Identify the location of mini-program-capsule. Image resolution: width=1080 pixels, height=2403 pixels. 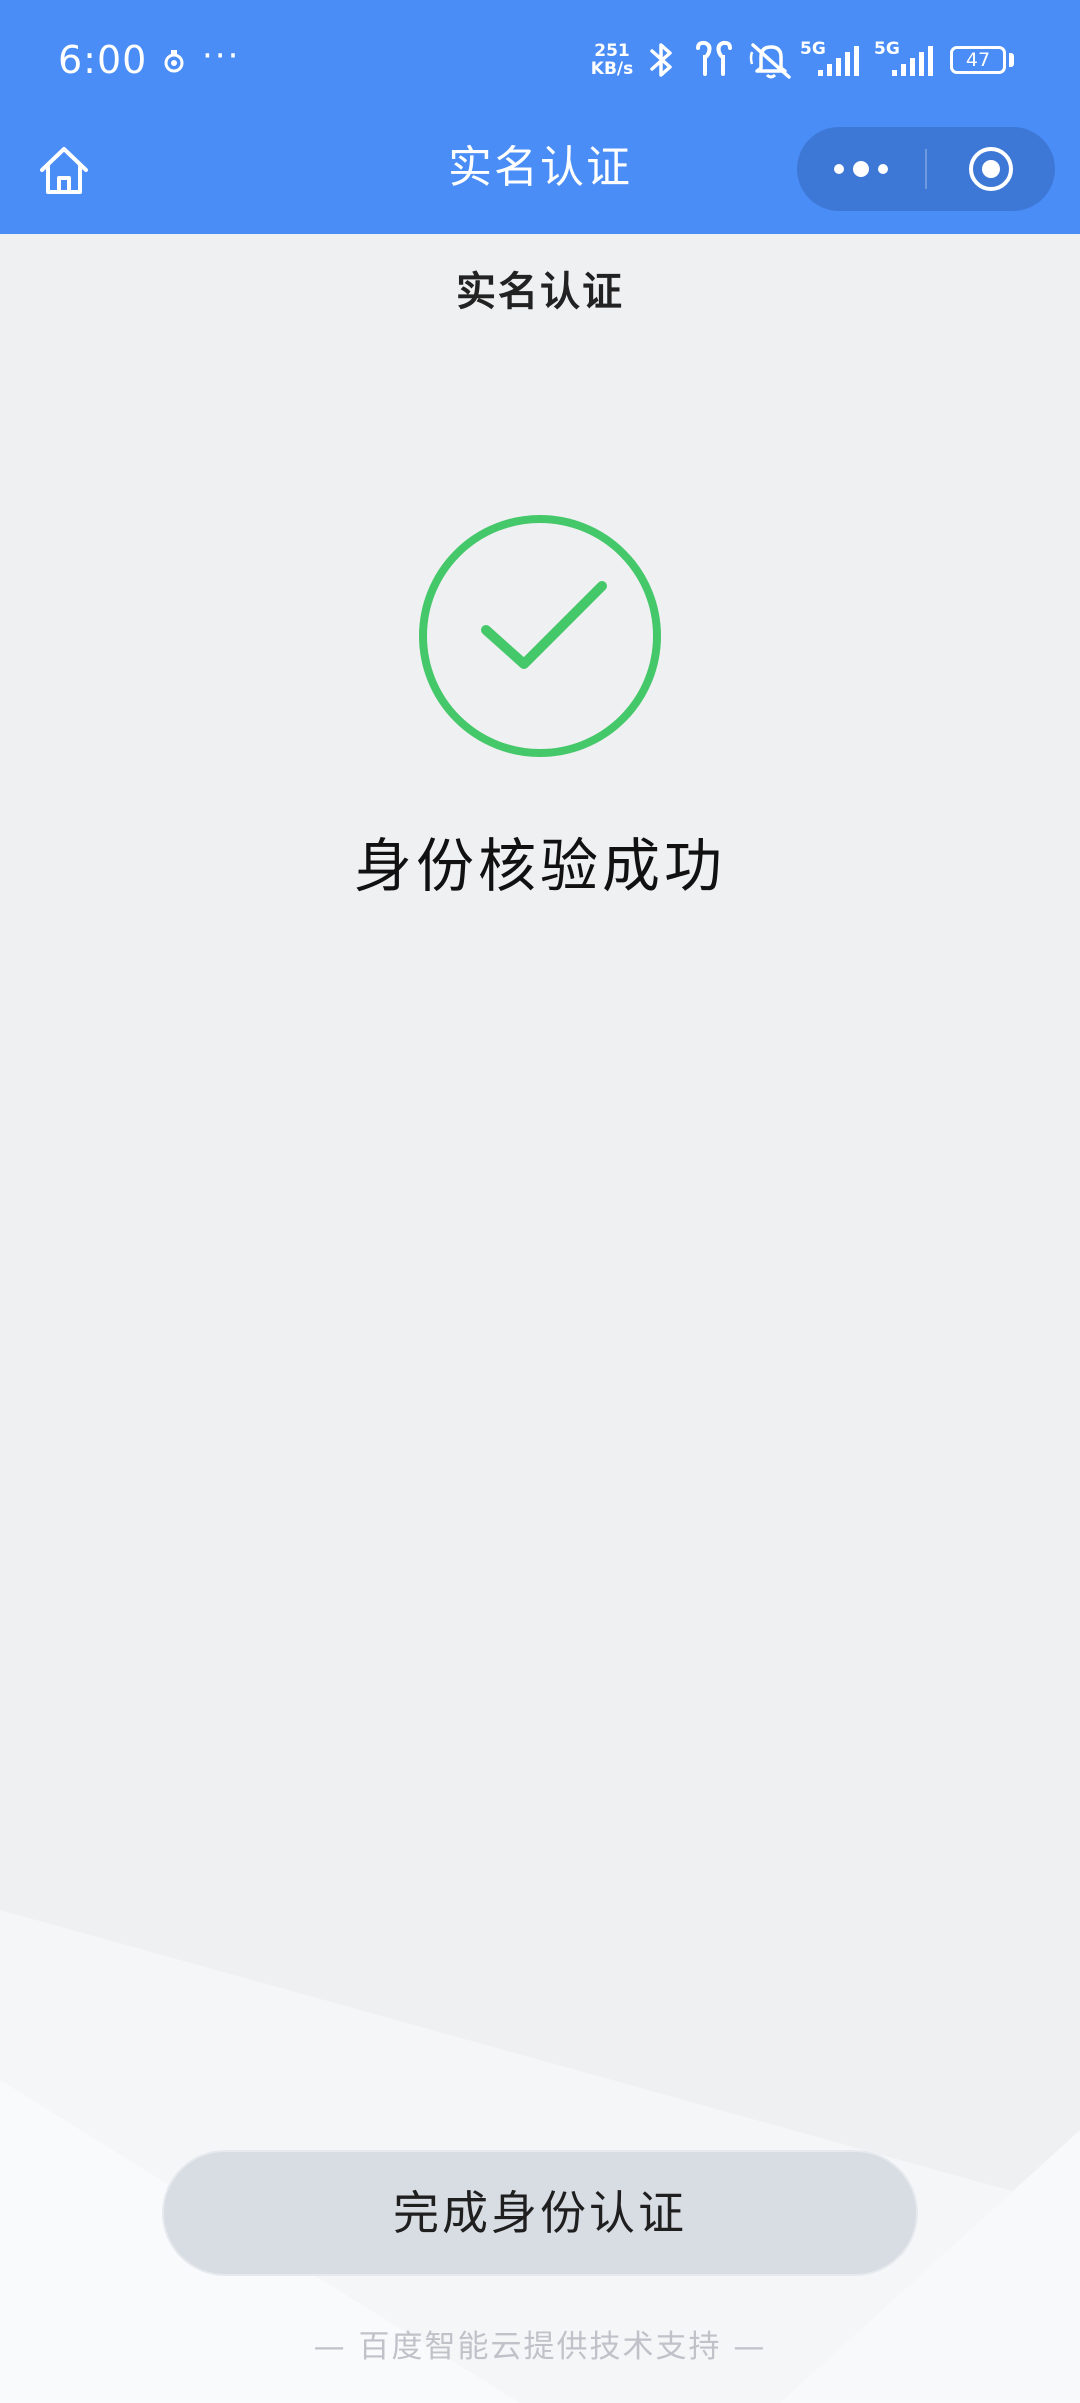
(926, 169).